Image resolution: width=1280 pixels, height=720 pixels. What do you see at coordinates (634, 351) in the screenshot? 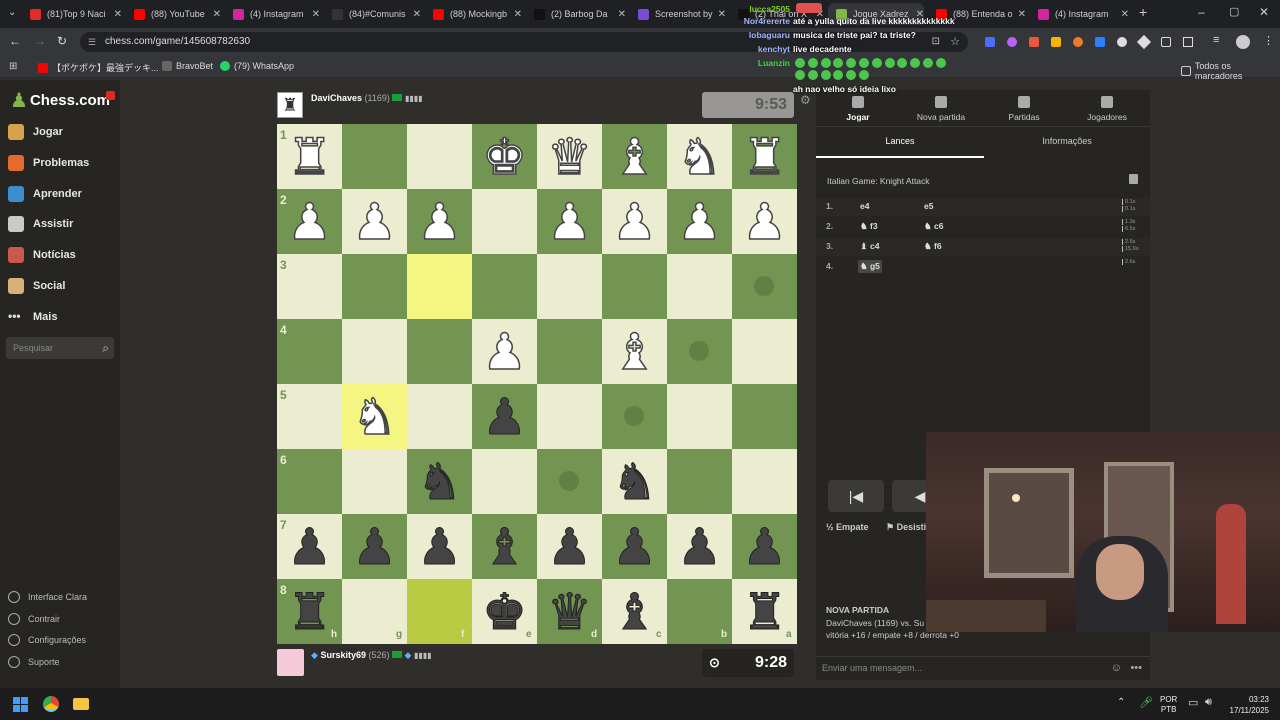
I see `white-bishop: ♝` at bounding box center [634, 351].